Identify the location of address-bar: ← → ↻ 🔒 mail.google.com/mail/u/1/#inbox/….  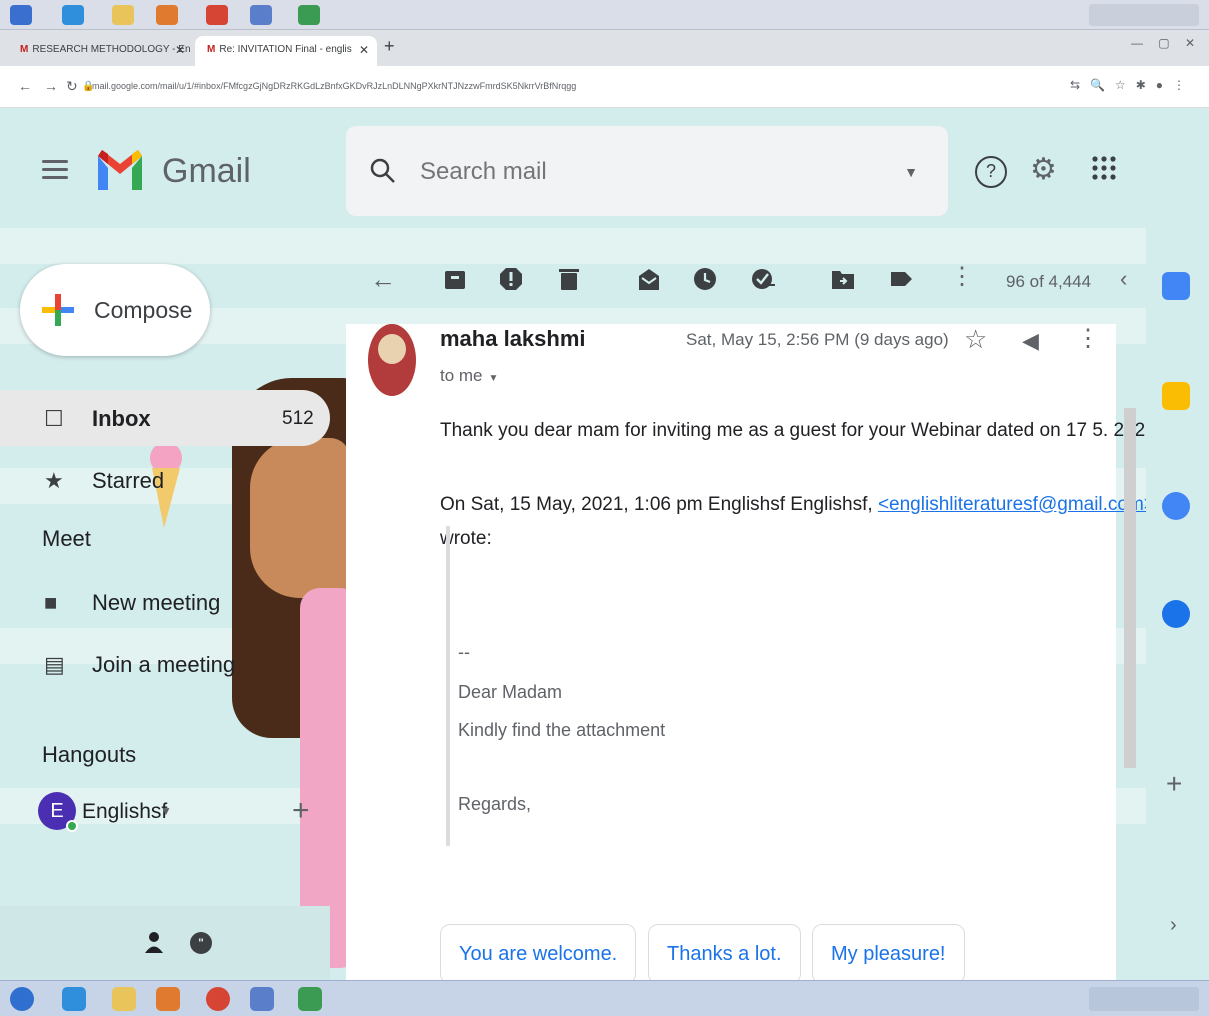
(604, 87).